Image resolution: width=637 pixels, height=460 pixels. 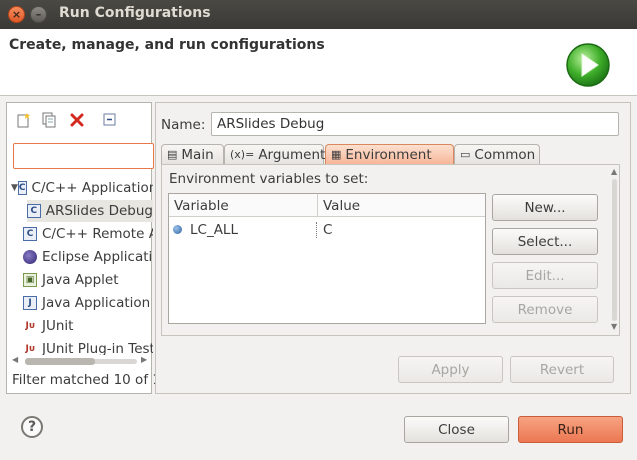 What do you see at coordinates (317, 205) in the screenshot?
I see `column-divider` at bounding box center [317, 205].